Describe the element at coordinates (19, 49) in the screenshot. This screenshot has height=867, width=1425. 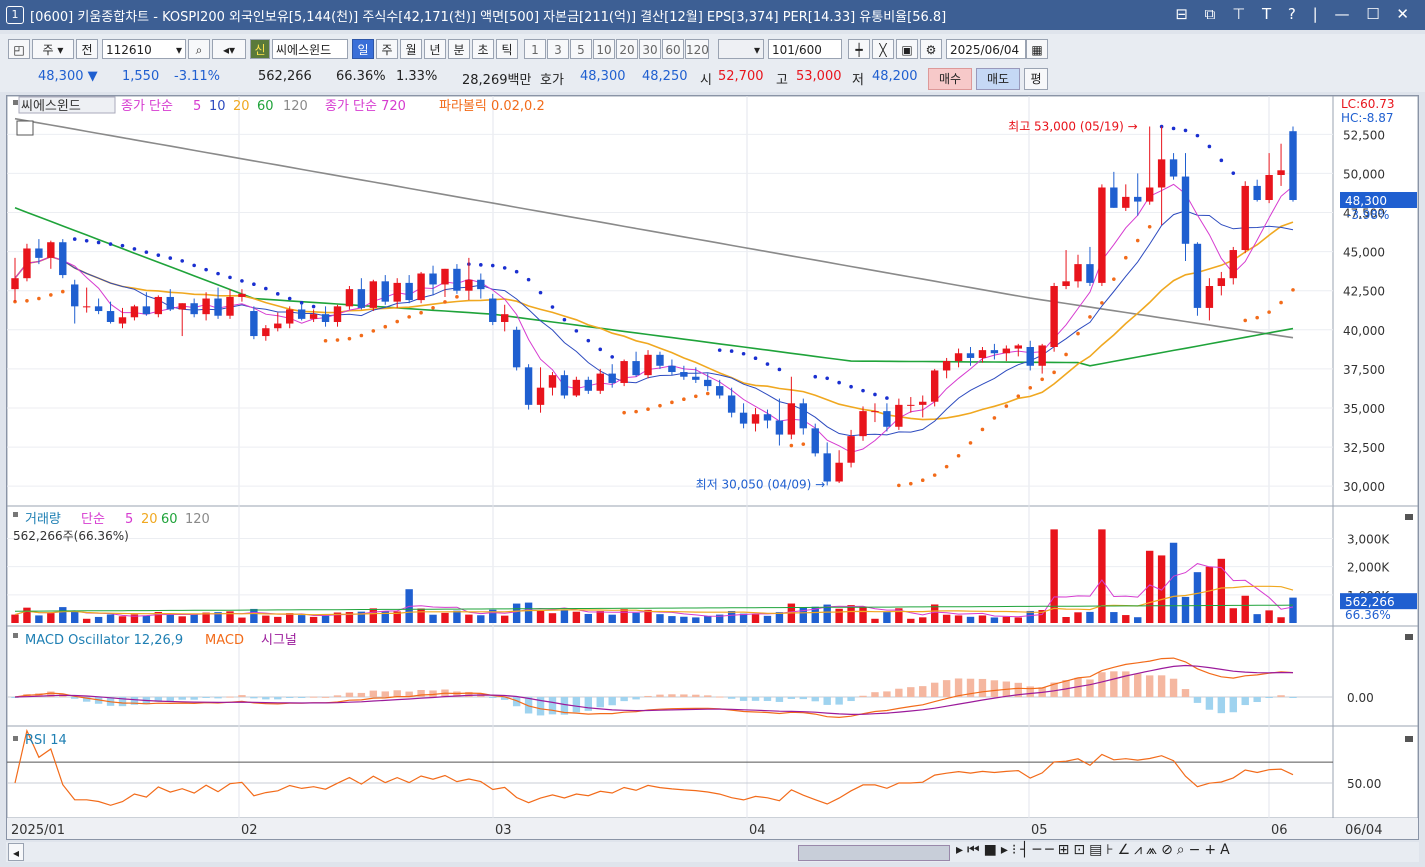
I see `chart-menu-icon: ◰` at that location.